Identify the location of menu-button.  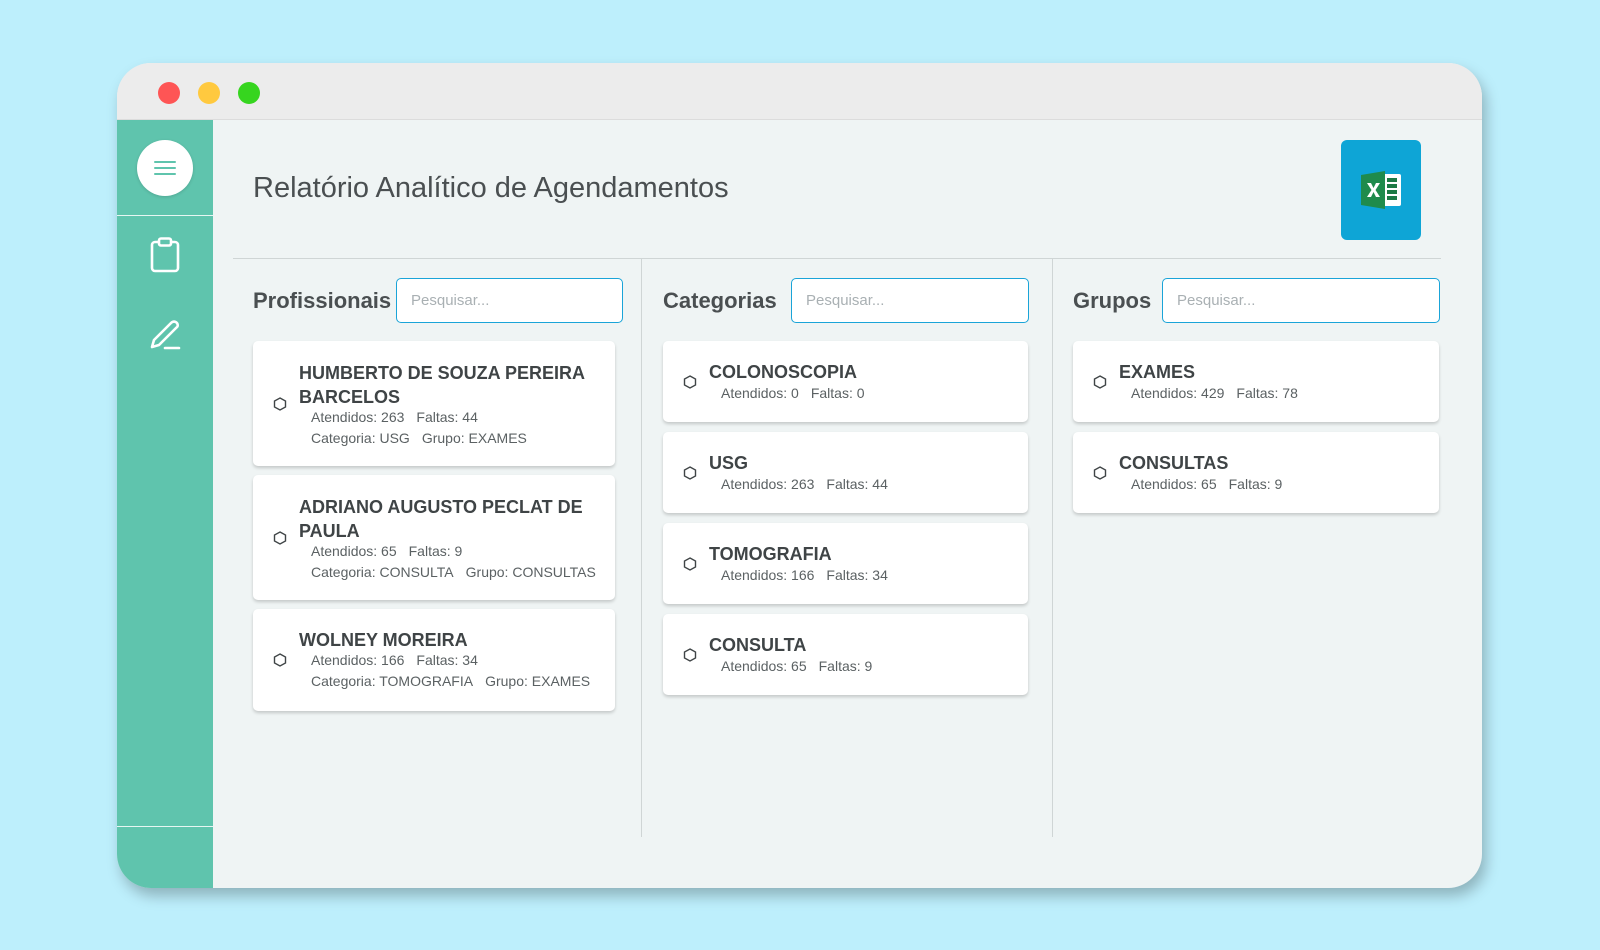
(165, 168).